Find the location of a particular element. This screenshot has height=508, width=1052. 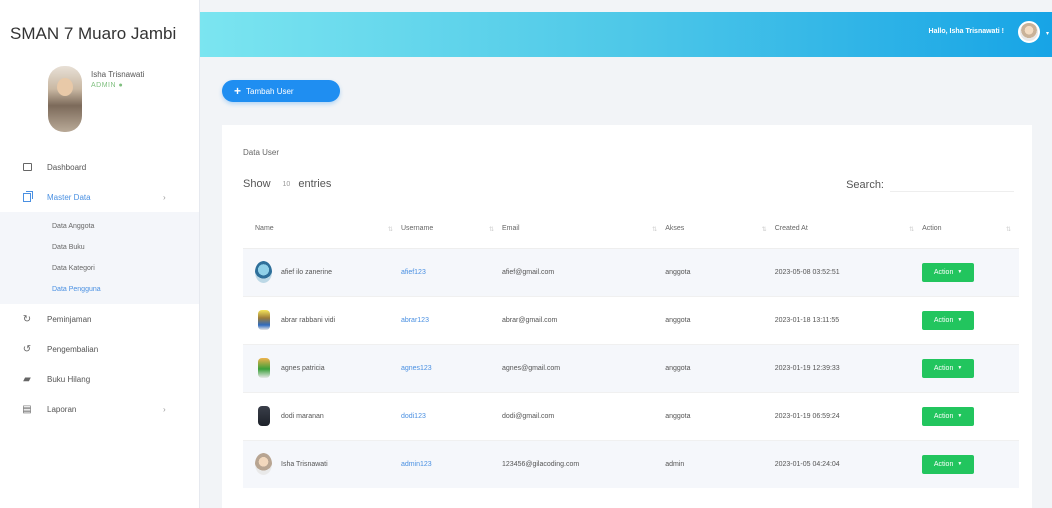

undo-icon: ↺ is located at coordinates (27, 349).